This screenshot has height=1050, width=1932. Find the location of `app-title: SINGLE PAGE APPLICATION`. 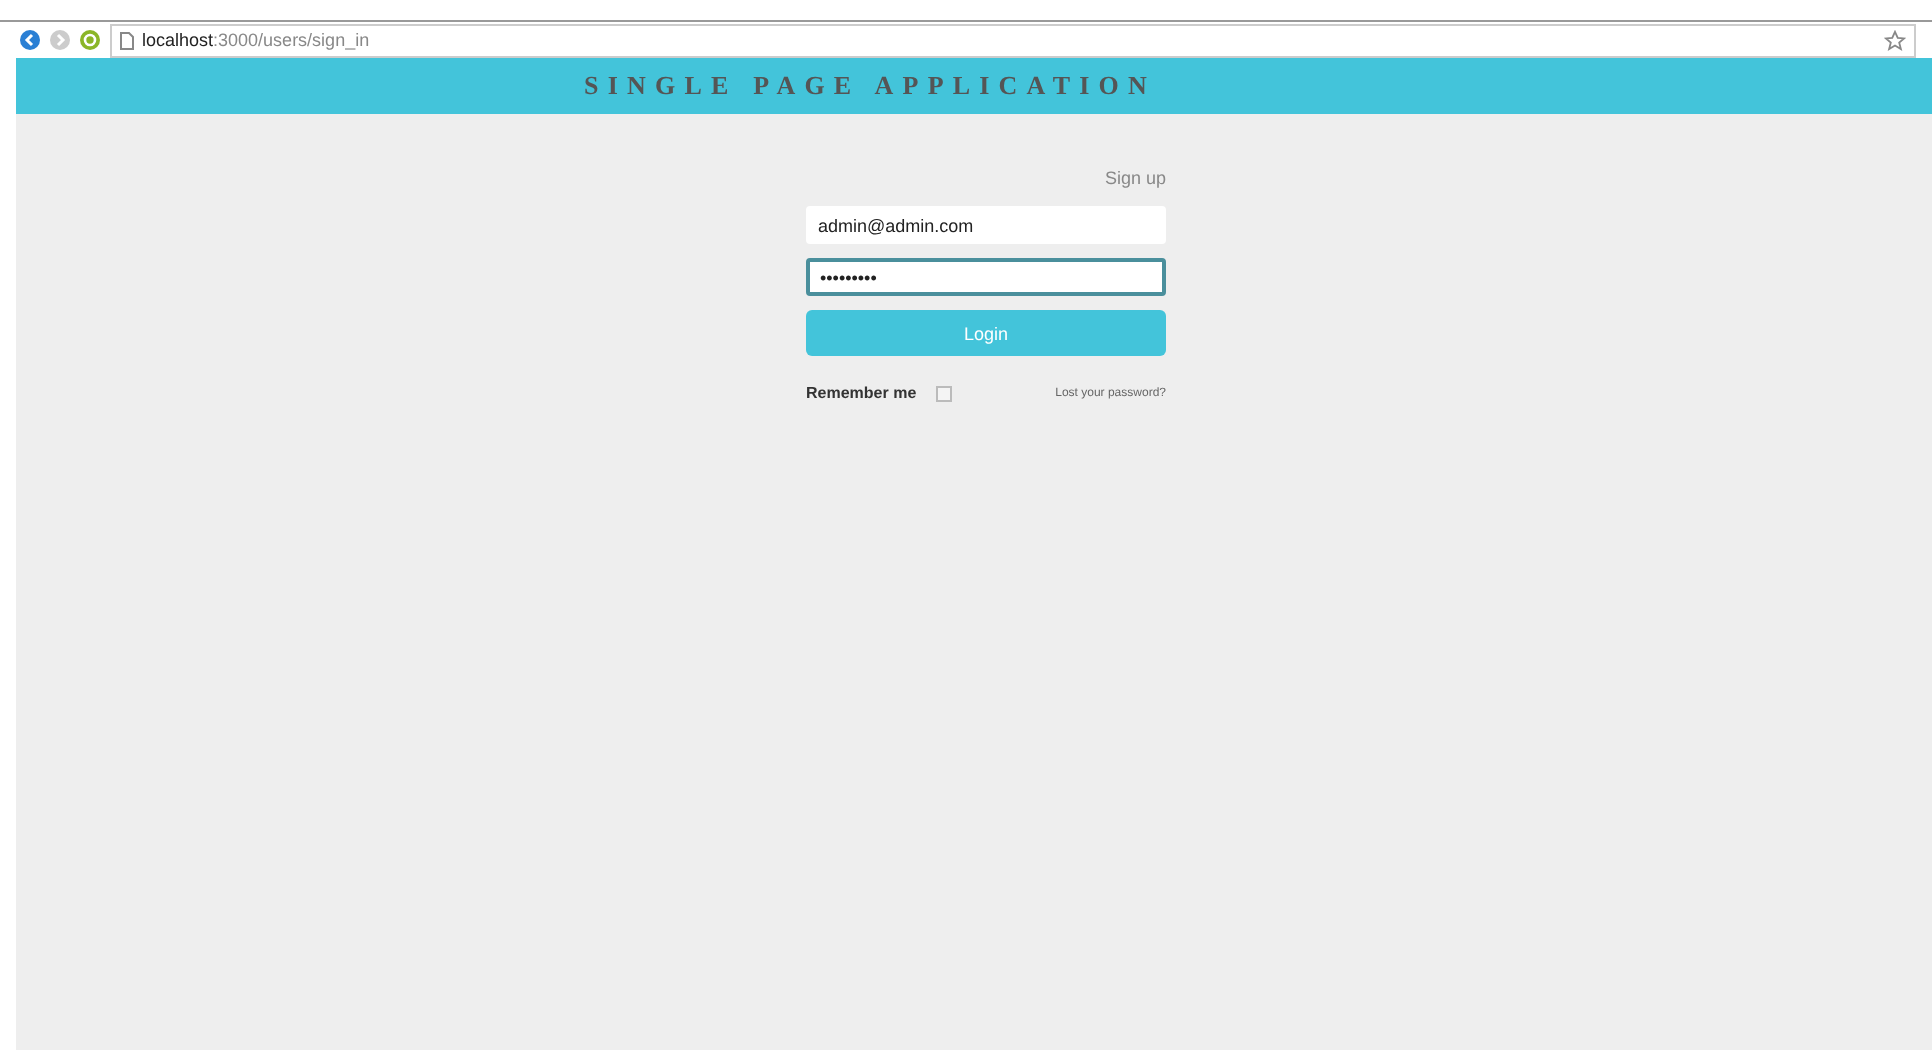

app-title: SINGLE PAGE APPLICATION is located at coordinates (870, 86).